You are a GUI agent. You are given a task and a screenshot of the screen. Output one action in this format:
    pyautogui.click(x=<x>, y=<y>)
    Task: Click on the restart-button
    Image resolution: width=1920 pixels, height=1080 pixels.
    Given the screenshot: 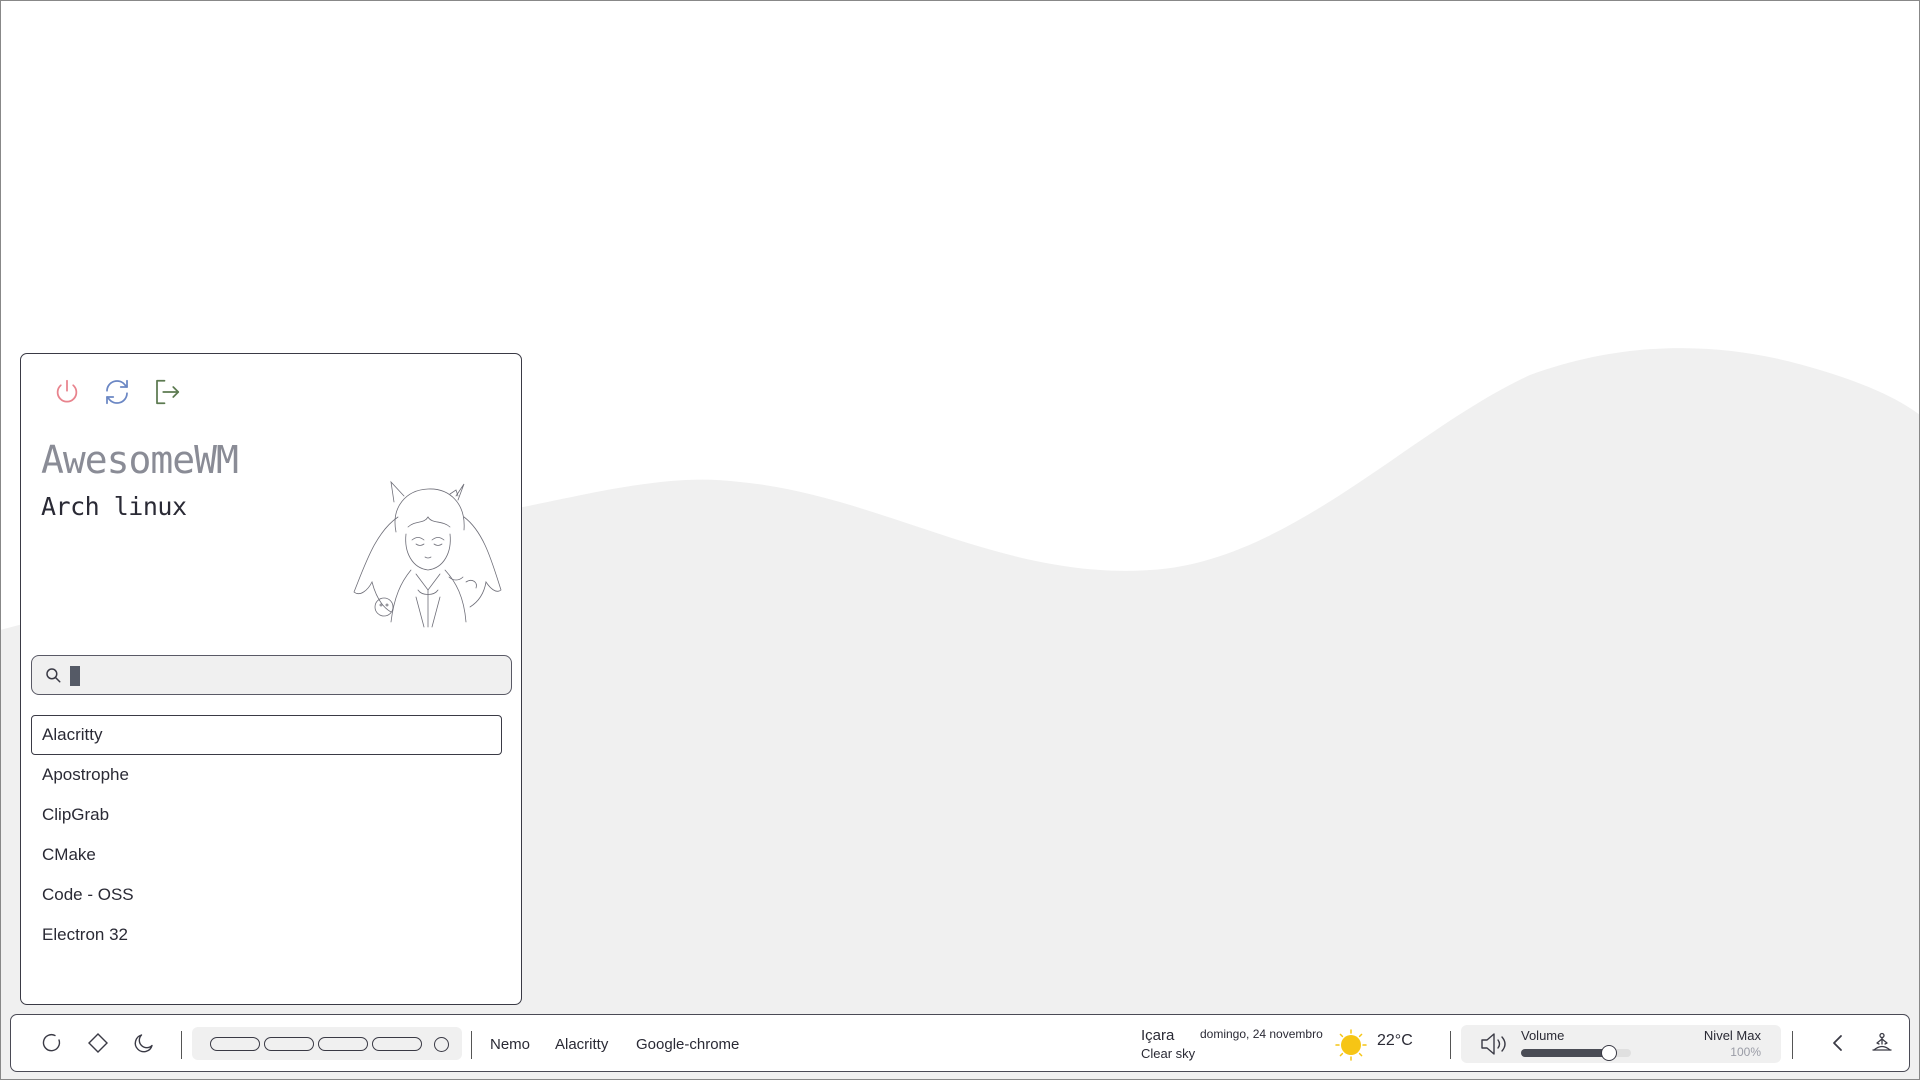 What is the action you would take?
    pyautogui.click(x=117, y=392)
    